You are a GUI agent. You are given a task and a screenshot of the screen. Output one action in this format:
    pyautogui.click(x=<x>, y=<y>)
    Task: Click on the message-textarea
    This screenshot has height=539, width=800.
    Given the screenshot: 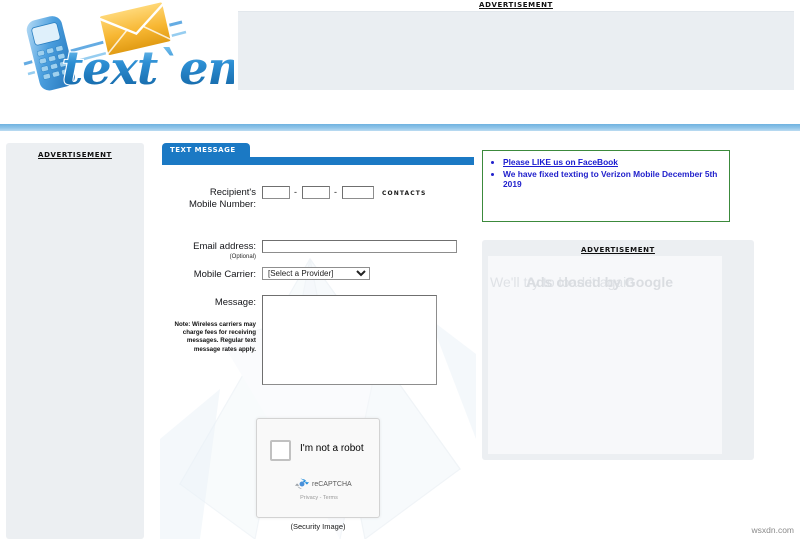 What is the action you would take?
    pyautogui.click(x=349, y=340)
    